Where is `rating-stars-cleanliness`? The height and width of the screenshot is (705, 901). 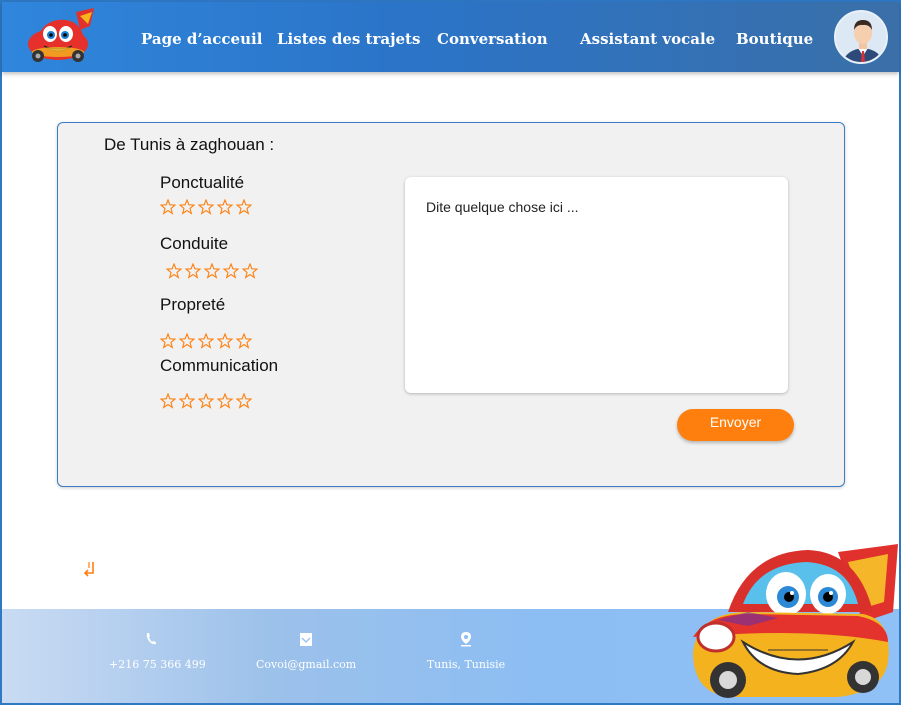 rating-stars-cleanliness is located at coordinates (206, 341).